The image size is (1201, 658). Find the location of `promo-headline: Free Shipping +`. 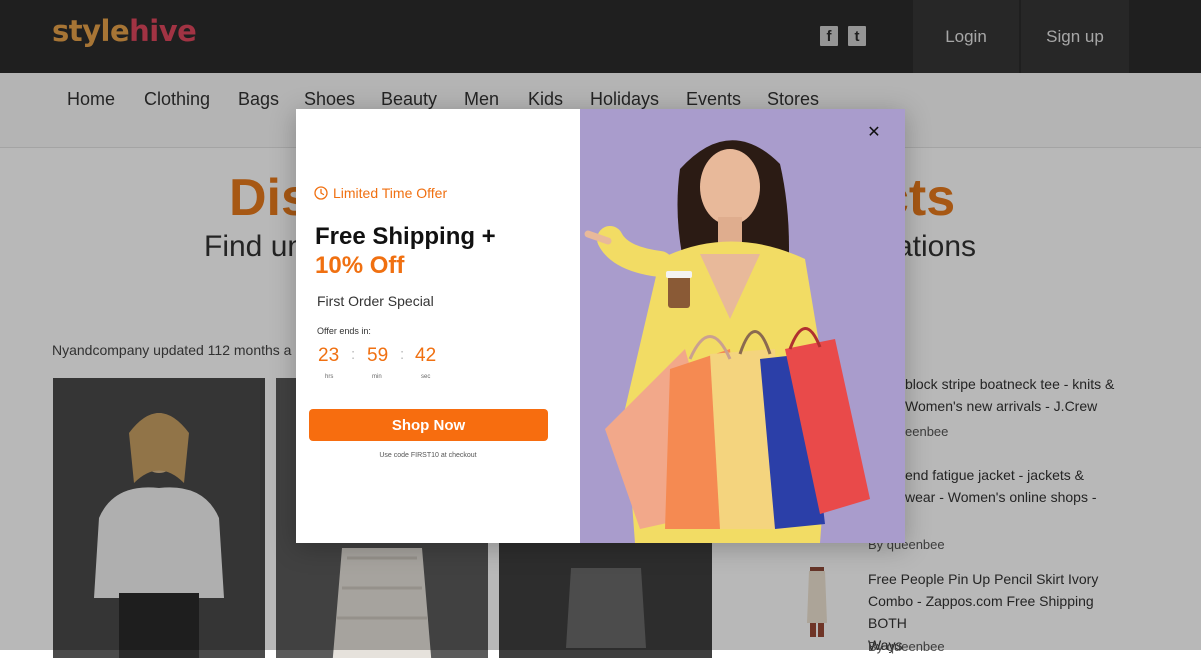

promo-headline: Free Shipping + is located at coordinates (405, 236).